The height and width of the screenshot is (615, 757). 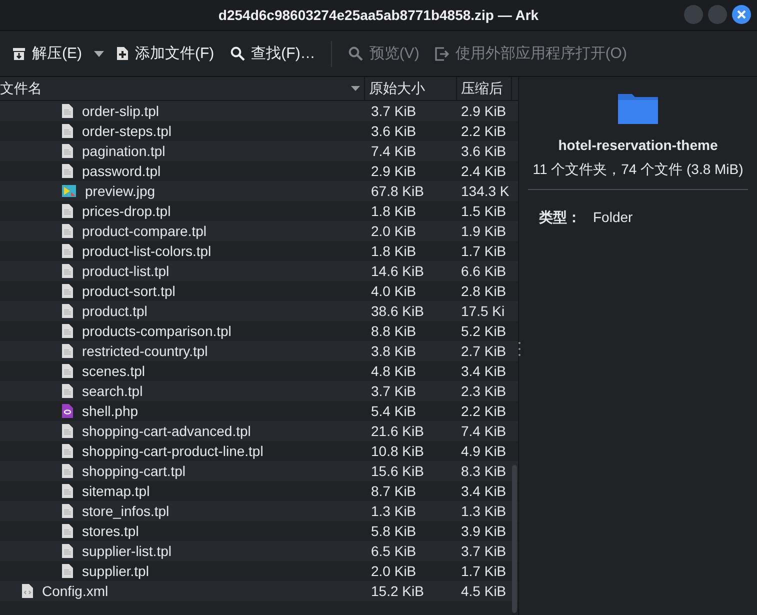 I want to click on compressed-size-cell: 3.7 KiB, so click(x=483, y=551).